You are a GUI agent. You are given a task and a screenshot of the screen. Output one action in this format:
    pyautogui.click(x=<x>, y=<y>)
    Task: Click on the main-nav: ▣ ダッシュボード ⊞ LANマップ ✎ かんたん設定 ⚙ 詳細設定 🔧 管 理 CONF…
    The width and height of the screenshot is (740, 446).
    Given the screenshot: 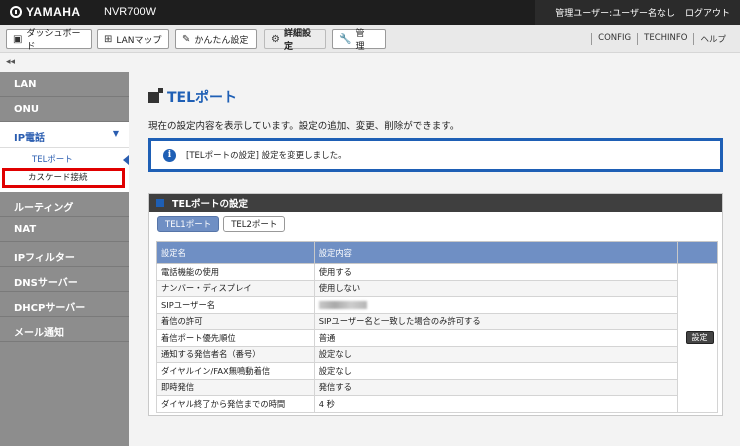 What is the action you would take?
    pyautogui.click(x=370, y=39)
    